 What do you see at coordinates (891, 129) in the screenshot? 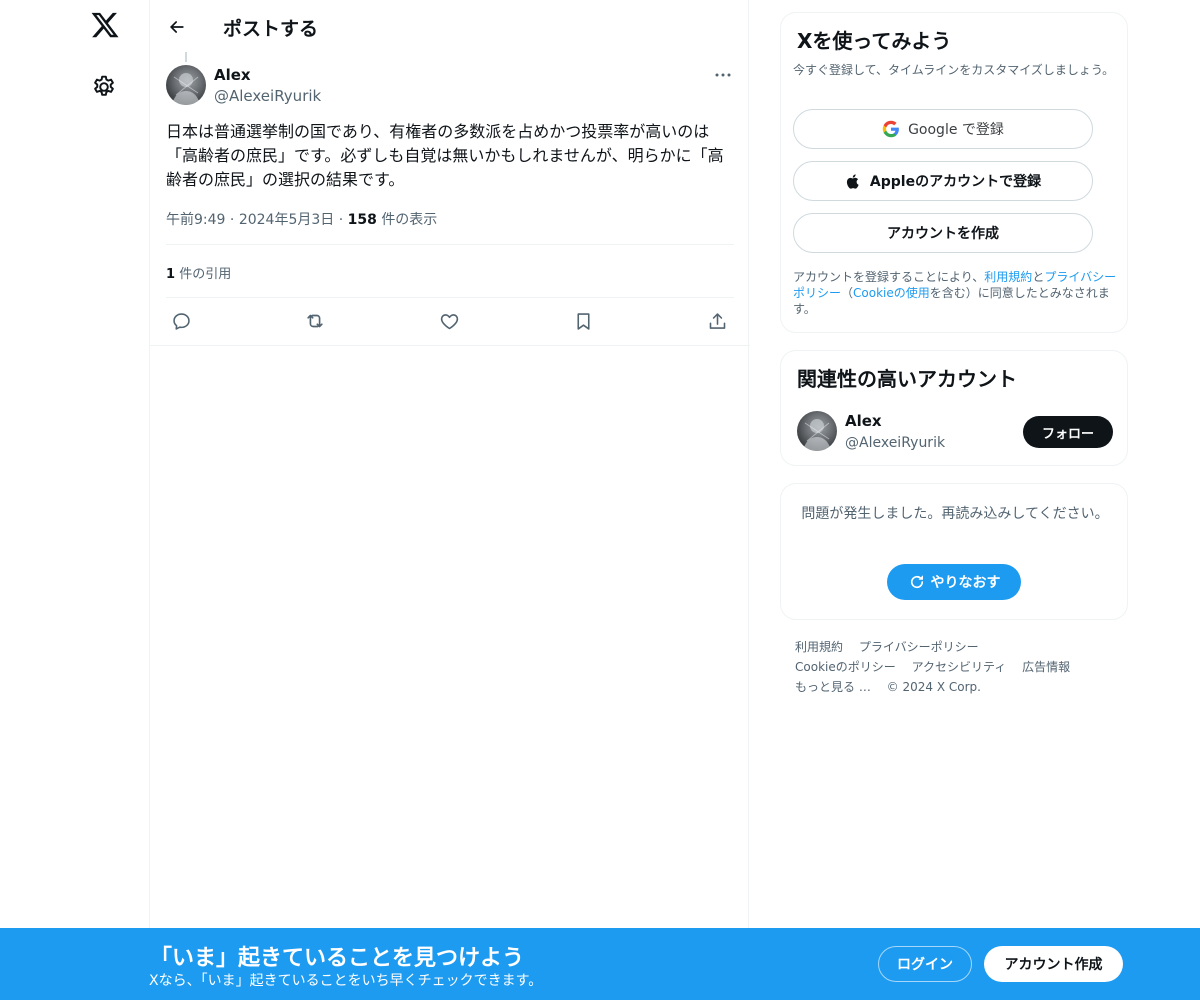
I see `google-icon` at bounding box center [891, 129].